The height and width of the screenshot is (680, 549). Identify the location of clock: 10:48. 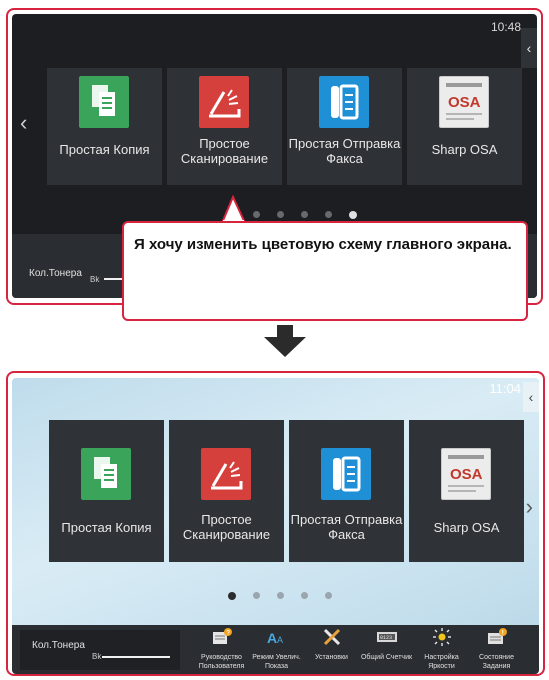
(505, 27).